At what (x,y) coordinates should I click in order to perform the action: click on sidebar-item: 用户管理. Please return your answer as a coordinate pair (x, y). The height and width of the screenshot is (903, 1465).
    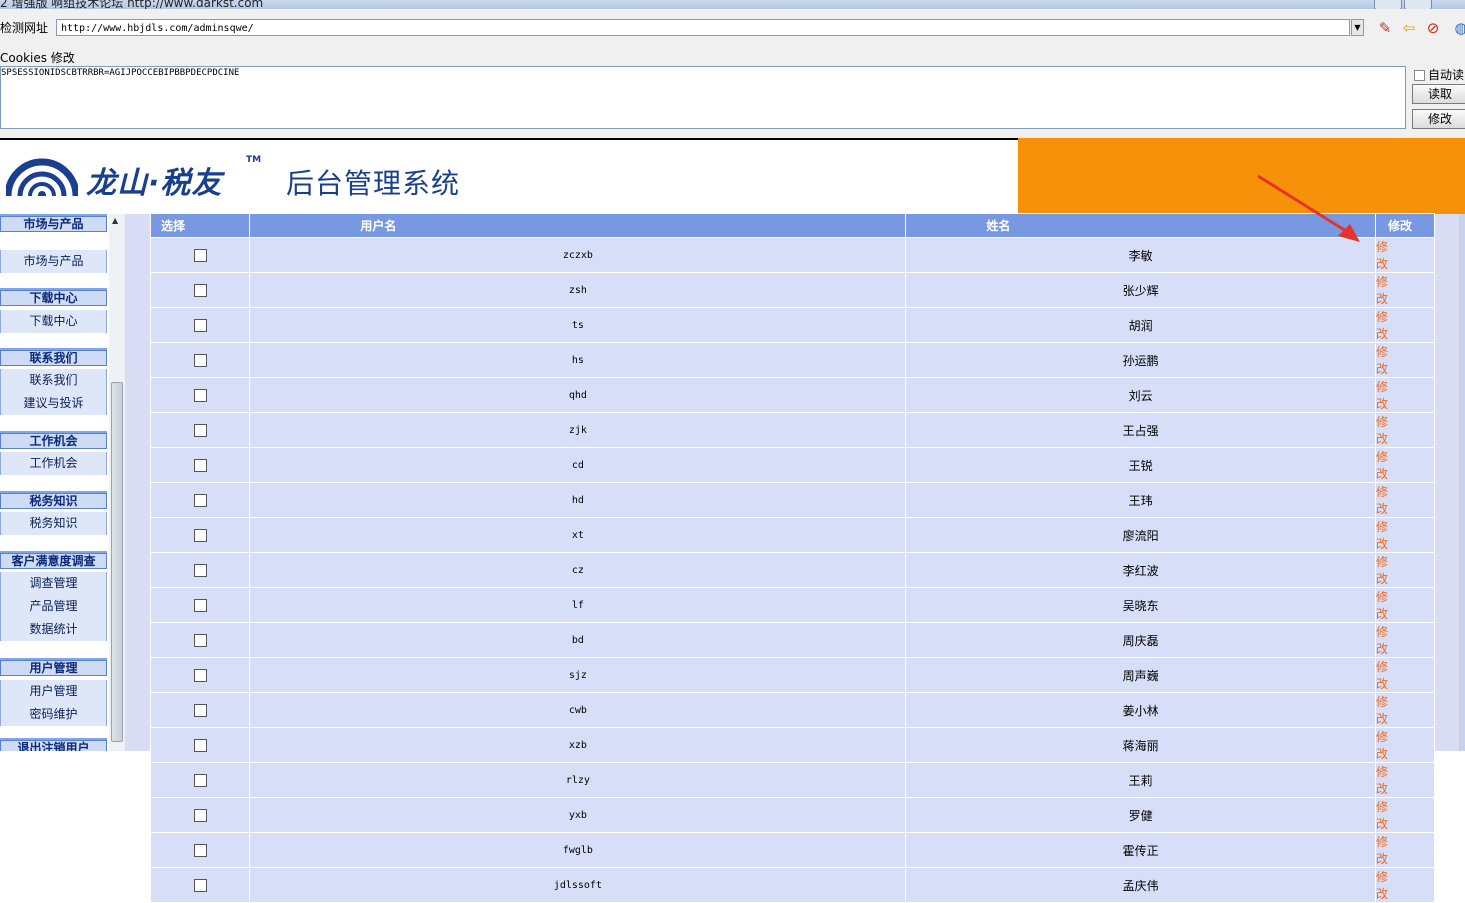
    Looking at the image, I should click on (53, 691).